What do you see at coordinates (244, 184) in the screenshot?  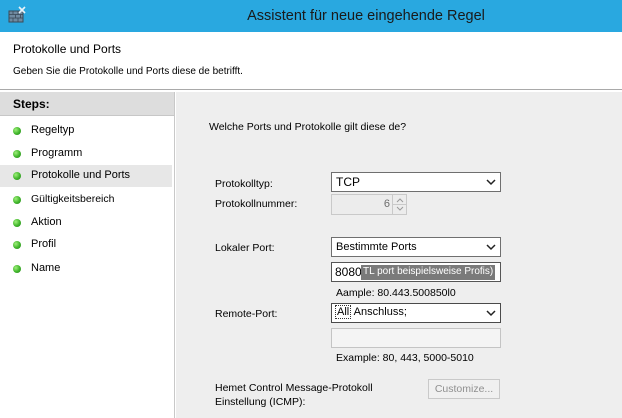 I see `protocol-type-label: Protokolltyp:` at bounding box center [244, 184].